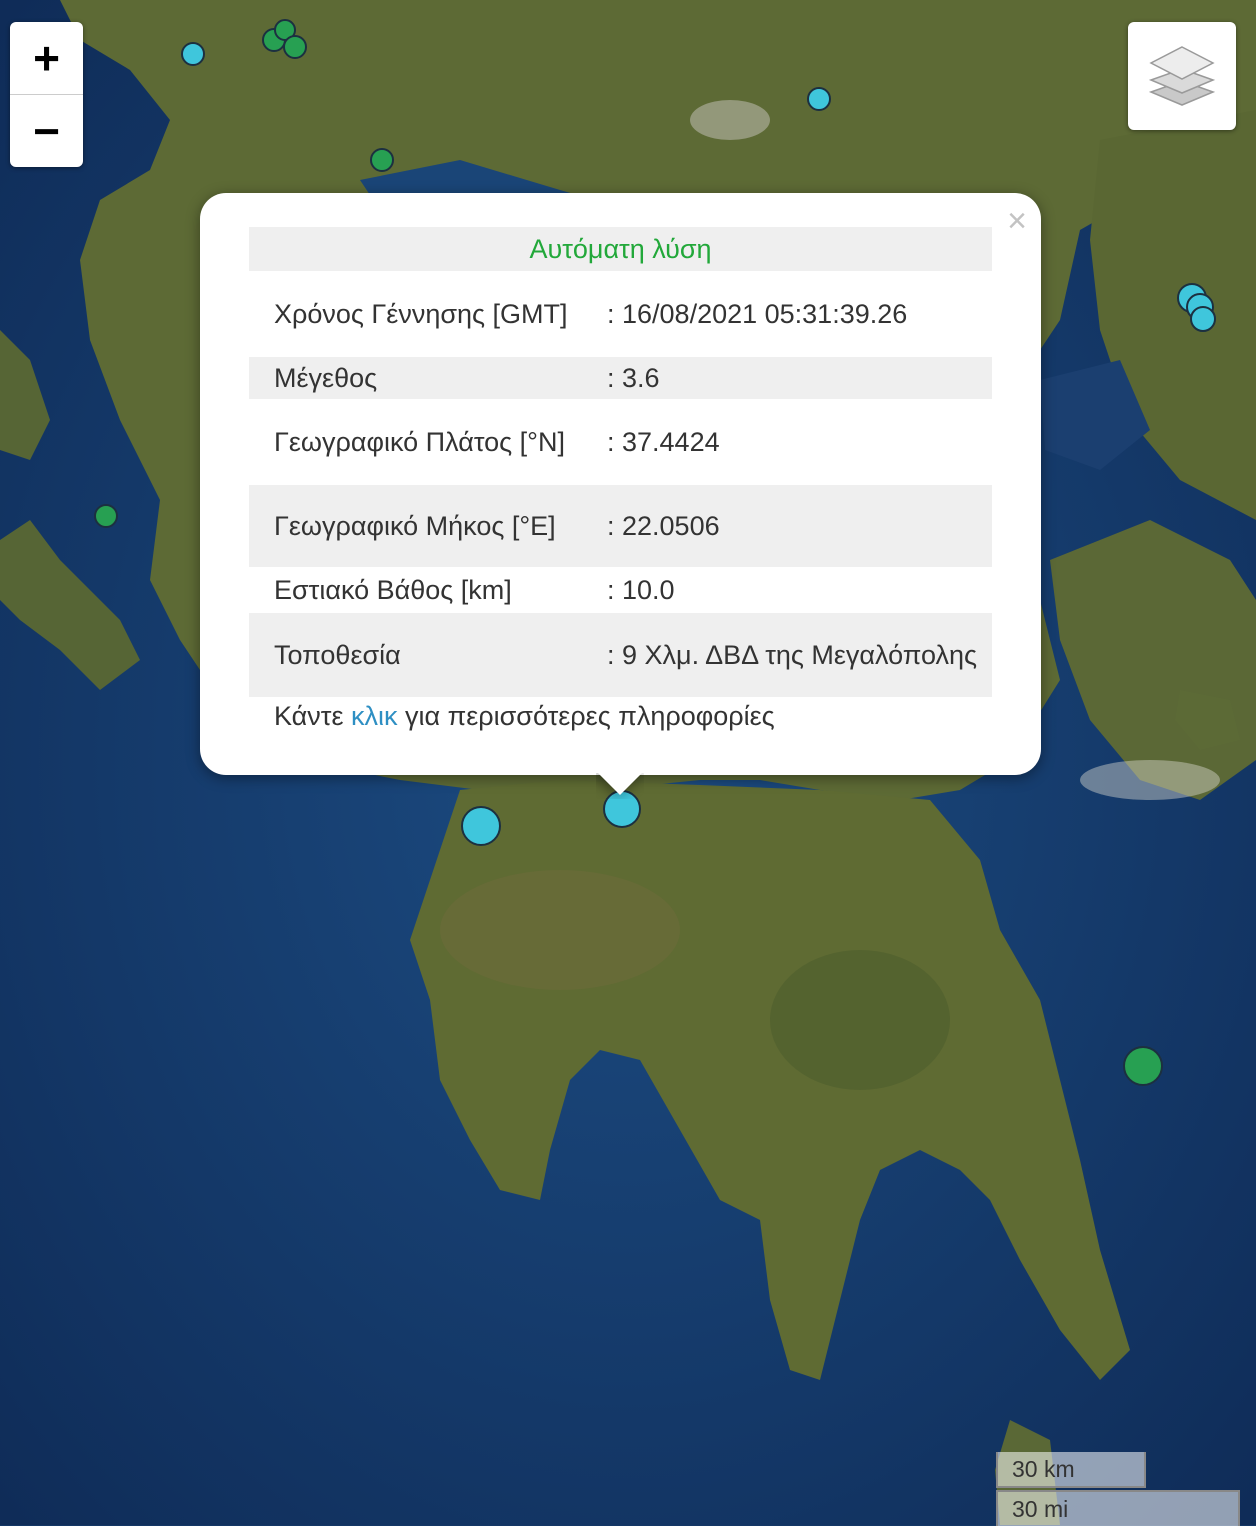 The image size is (1256, 1526). Describe the element at coordinates (799, 526) in the screenshot. I see `detail-value: : 22.0506` at that location.